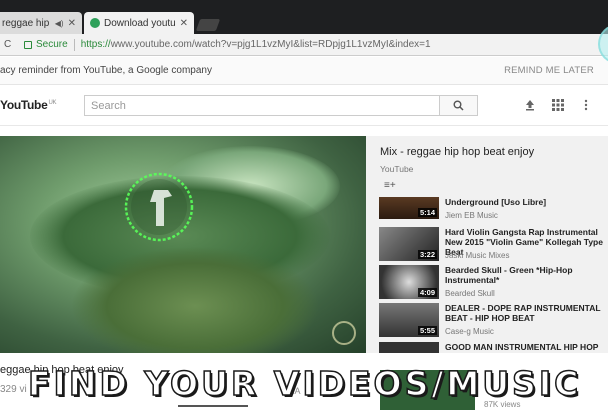 Image resolution: width=608 pixels, height=410 pixels. Describe the element at coordinates (558, 105) in the screenshot. I see `apps-grid-icon` at that location.